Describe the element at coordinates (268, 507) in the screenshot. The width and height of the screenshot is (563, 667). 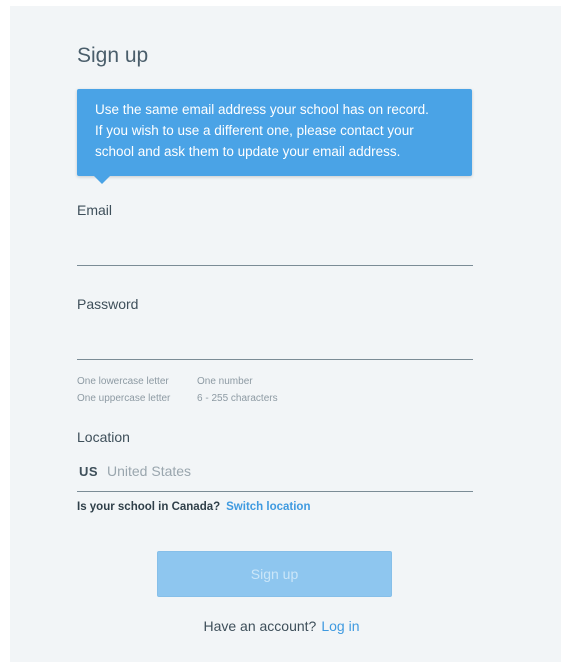
I see `switch-location-link: Switch location` at that location.